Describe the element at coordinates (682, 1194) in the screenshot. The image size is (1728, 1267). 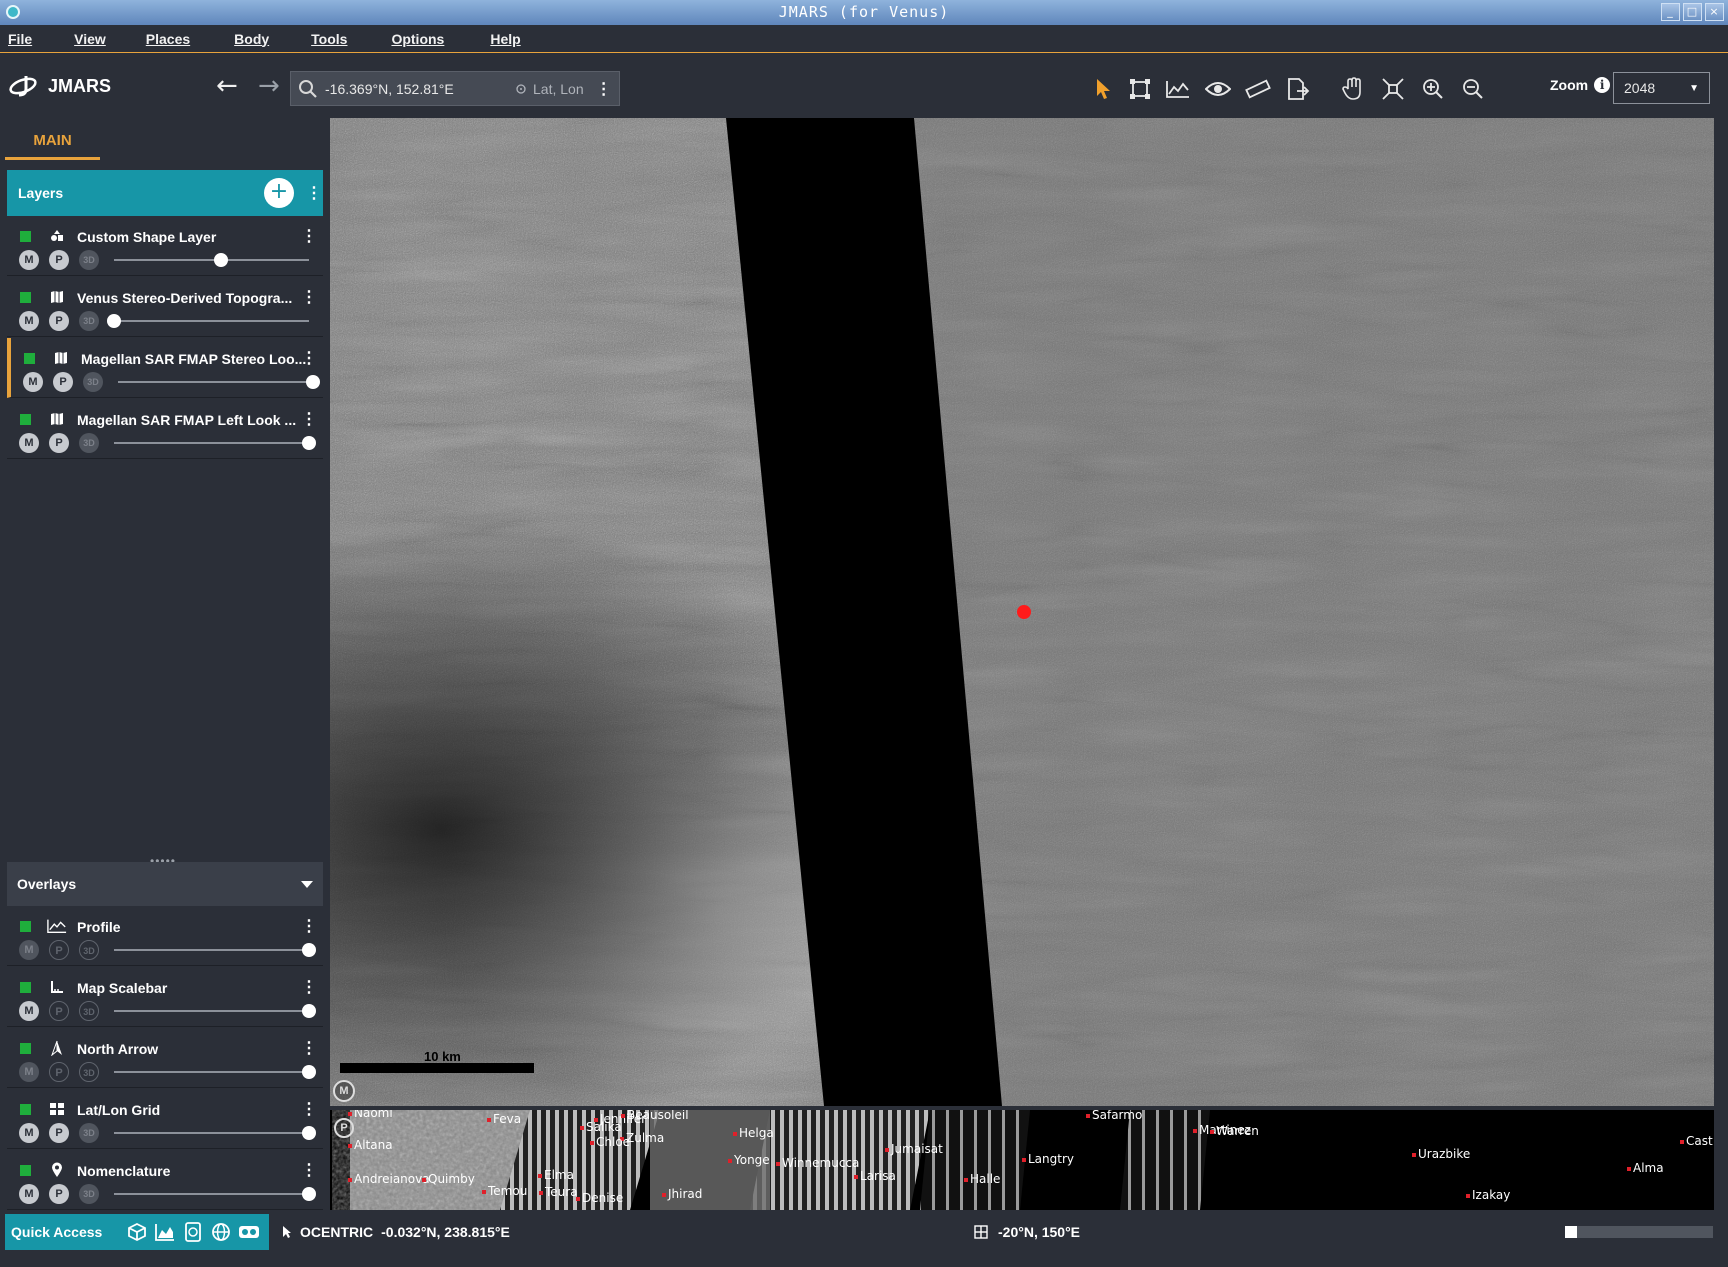
I see `place-label: Jhirad` at that location.